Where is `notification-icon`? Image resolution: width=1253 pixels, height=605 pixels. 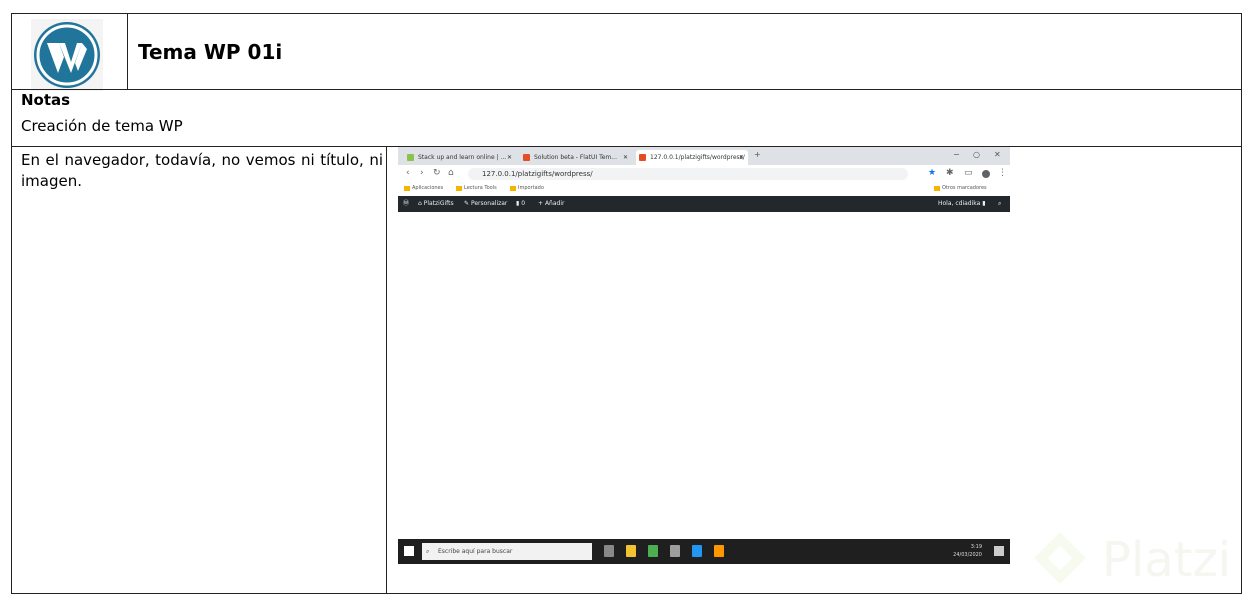
notification-icon is located at coordinates (999, 551).